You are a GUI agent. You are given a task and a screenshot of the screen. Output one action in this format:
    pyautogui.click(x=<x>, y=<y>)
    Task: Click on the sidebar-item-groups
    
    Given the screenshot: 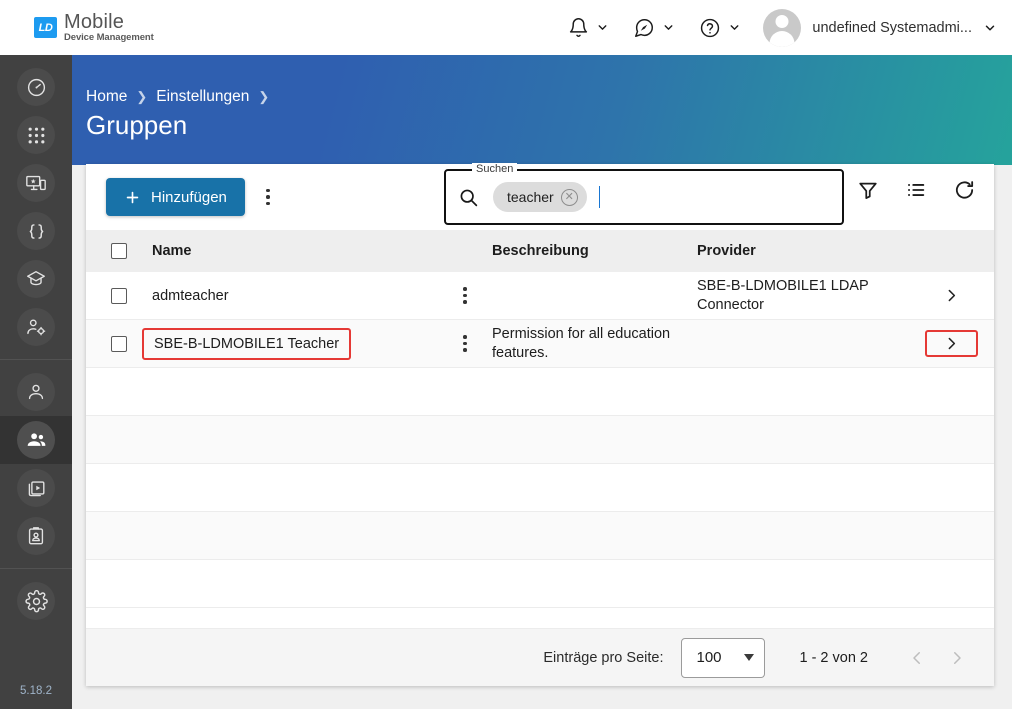 What is the action you would take?
    pyautogui.click(x=36, y=440)
    